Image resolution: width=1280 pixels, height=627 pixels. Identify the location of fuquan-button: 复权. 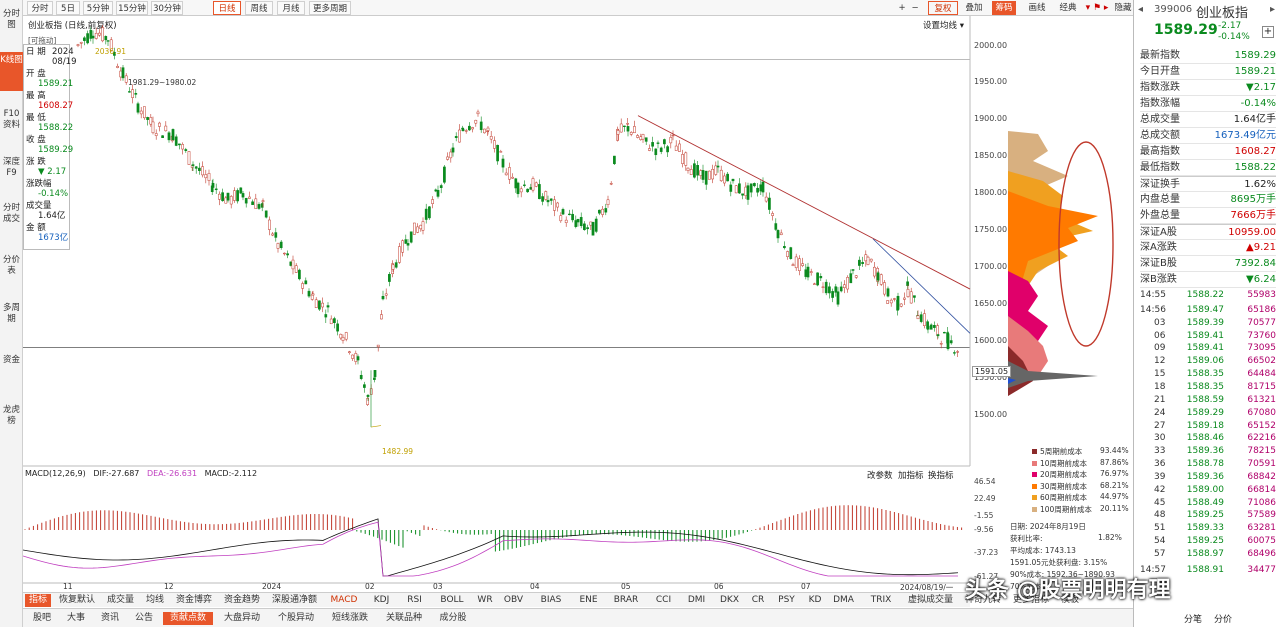
(943, 8).